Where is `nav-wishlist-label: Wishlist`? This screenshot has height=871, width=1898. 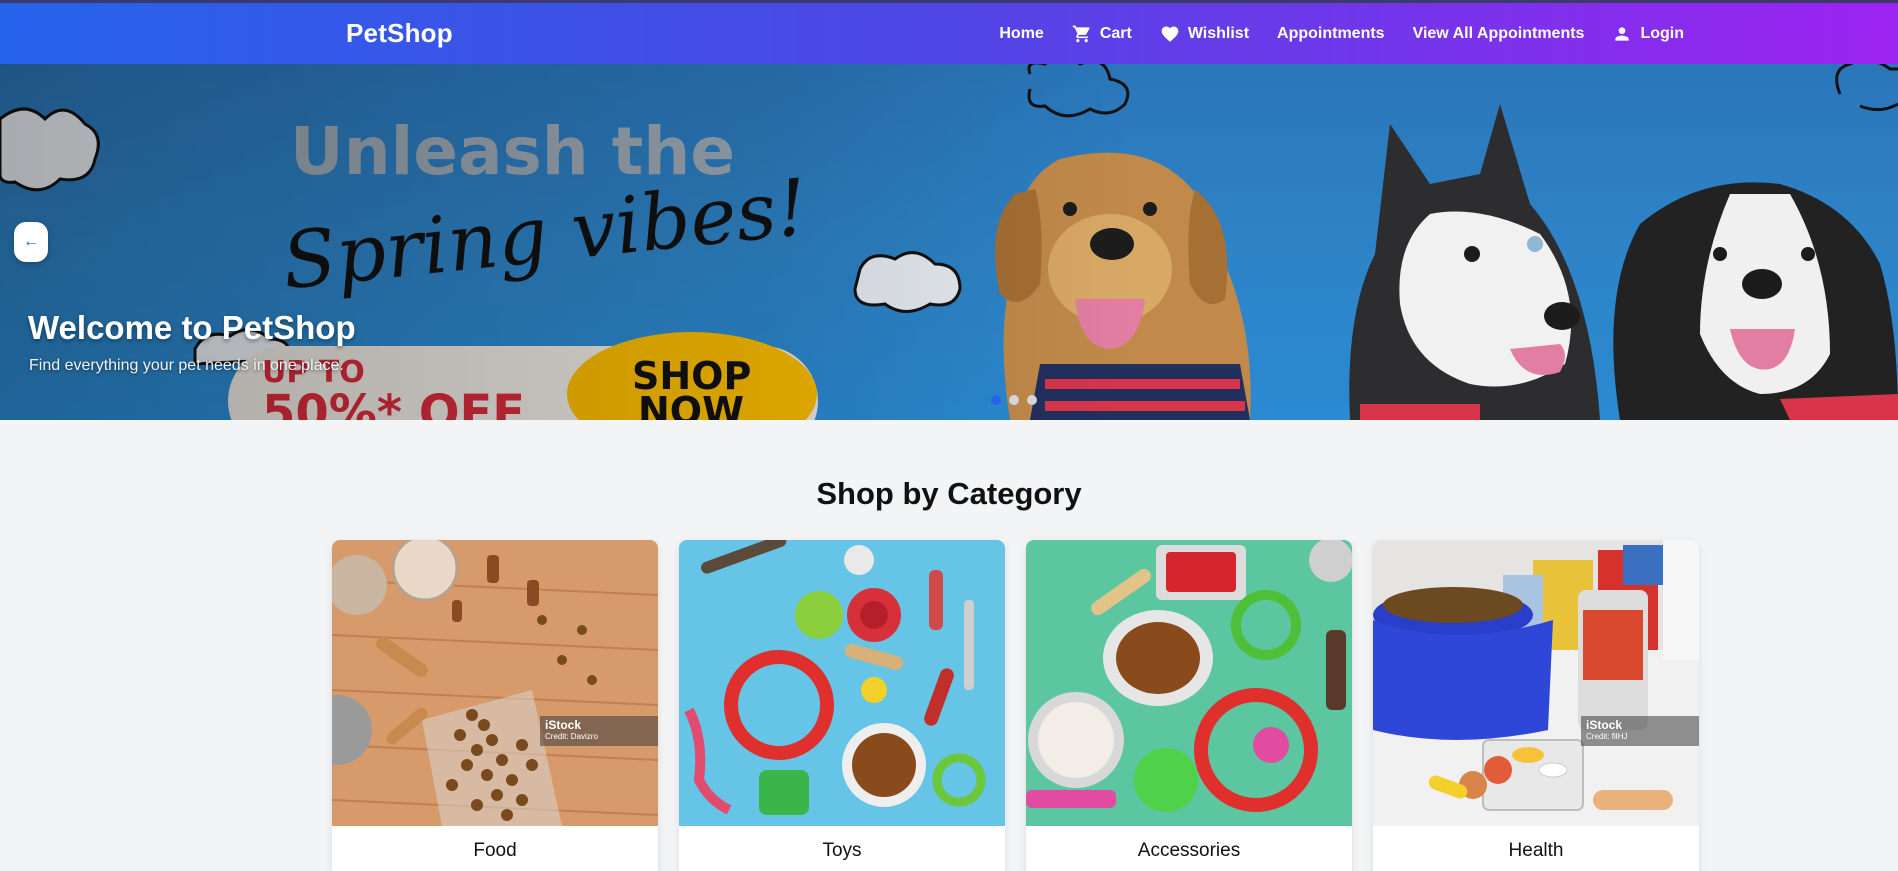
nav-wishlist-label: Wishlist is located at coordinates (1218, 33).